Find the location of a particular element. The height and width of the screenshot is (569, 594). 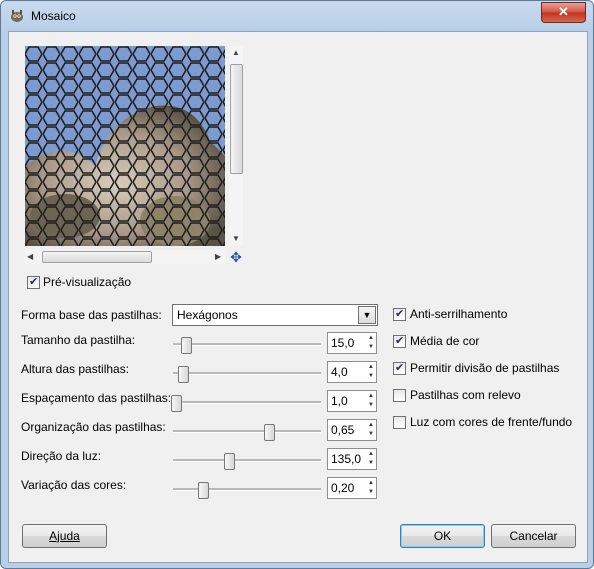

option-label: Pastilhas com relevo is located at coordinates (465, 395).